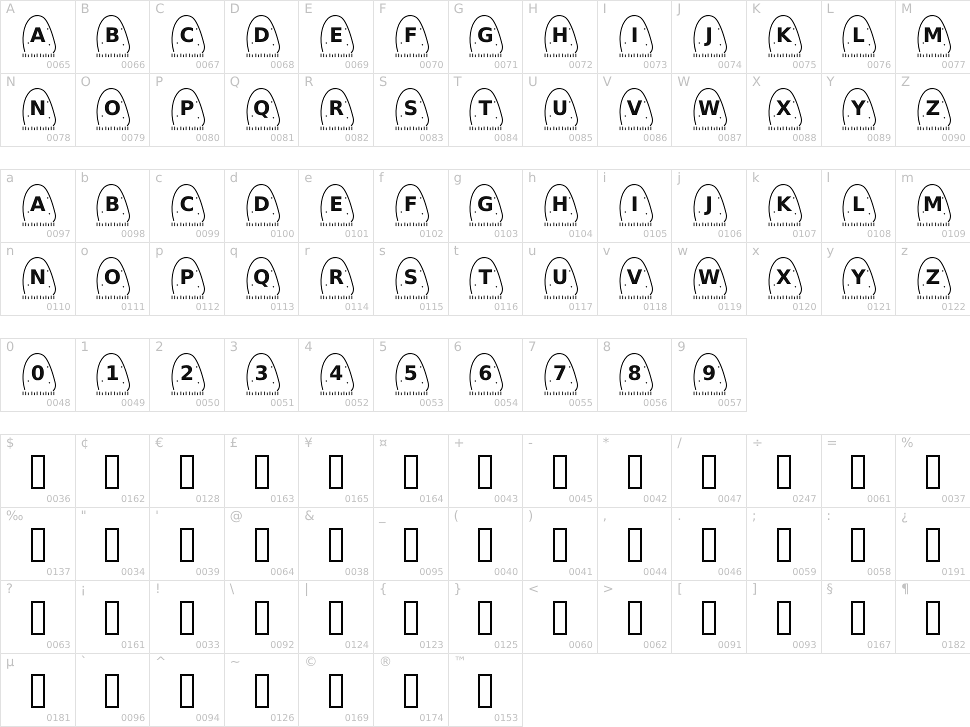 This screenshot has width=970, height=727. I want to click on glyph-letter: B, so click(113, 35).